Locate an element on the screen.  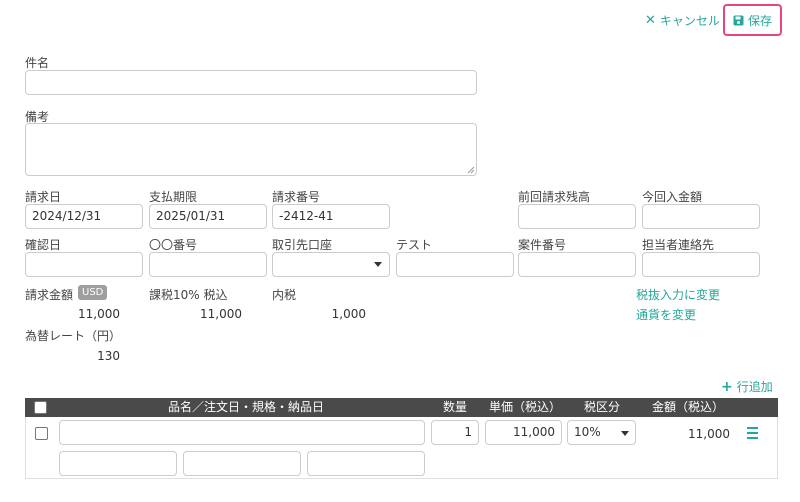
prev-balance-input is located at coordinates (577, 216).